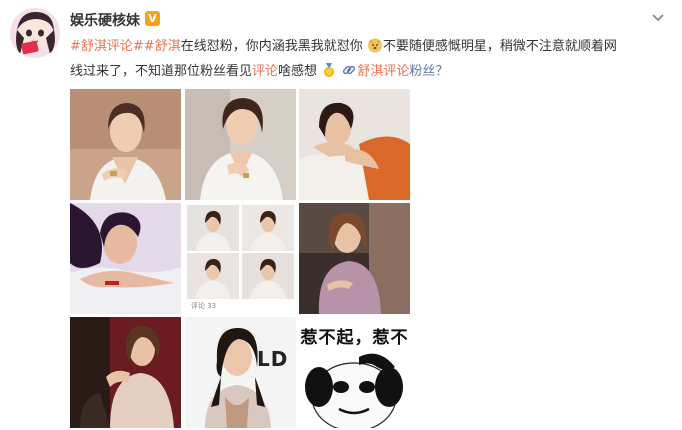  I want to click on avatar, so click(35, 33).